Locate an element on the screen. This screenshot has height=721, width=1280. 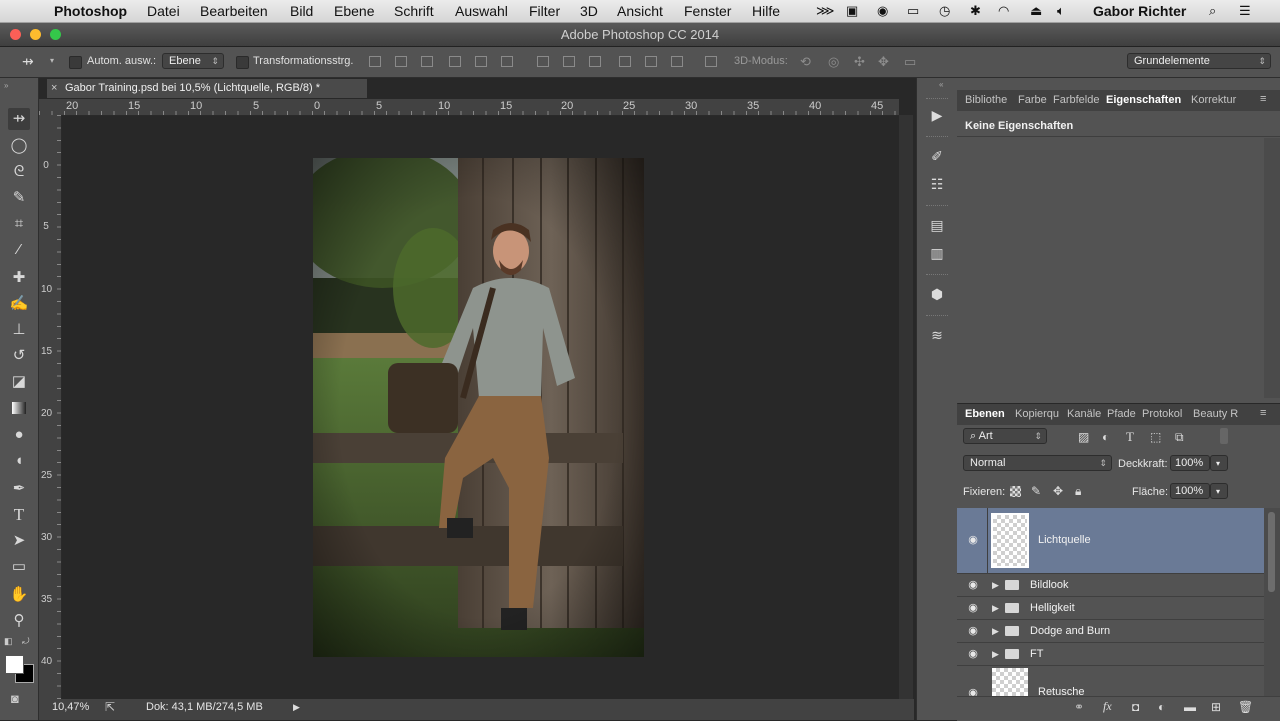
close-document-icon: × is located at coordinates (54, 88).